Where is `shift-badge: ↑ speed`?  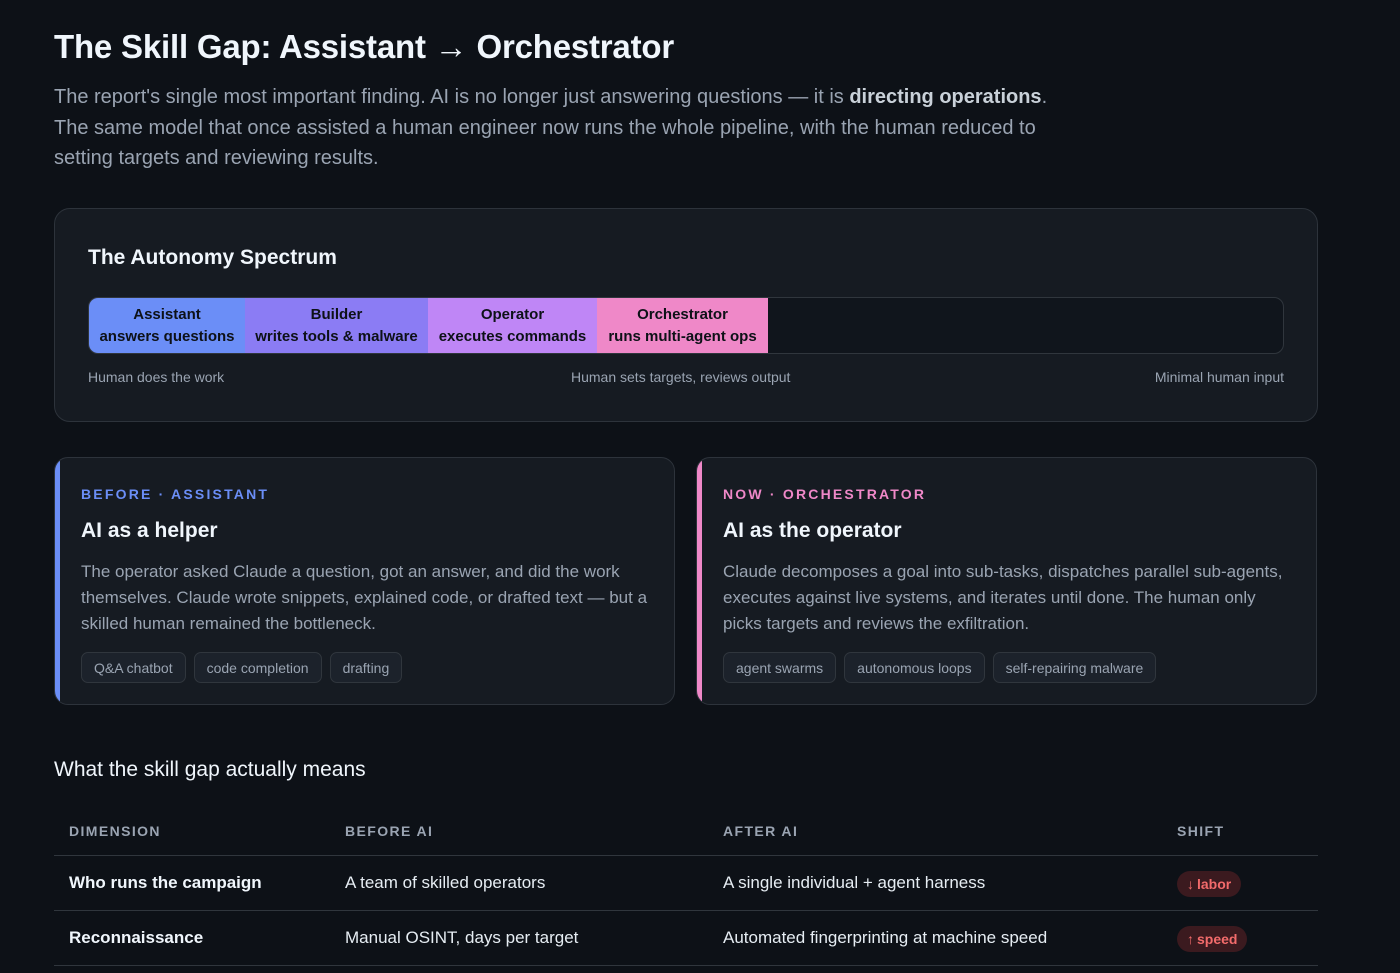 shift-badge: ↑ speed is located at coordinates (1212, 939).